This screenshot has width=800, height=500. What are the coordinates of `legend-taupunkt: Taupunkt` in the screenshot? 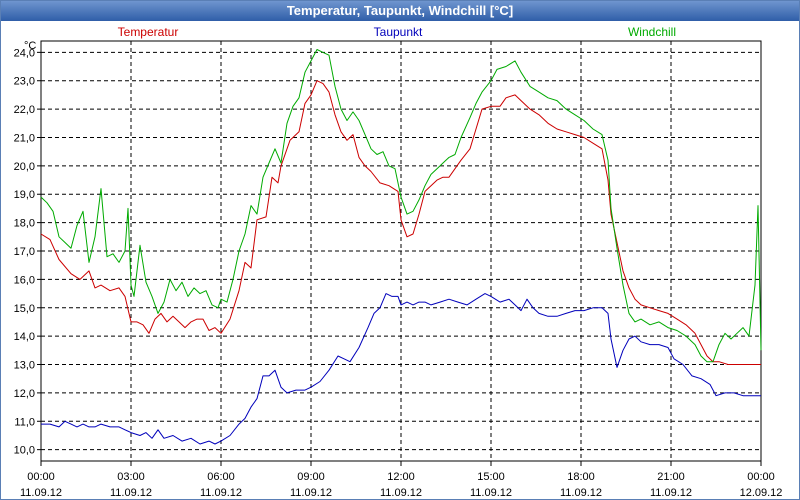 It's located at (398, 32).